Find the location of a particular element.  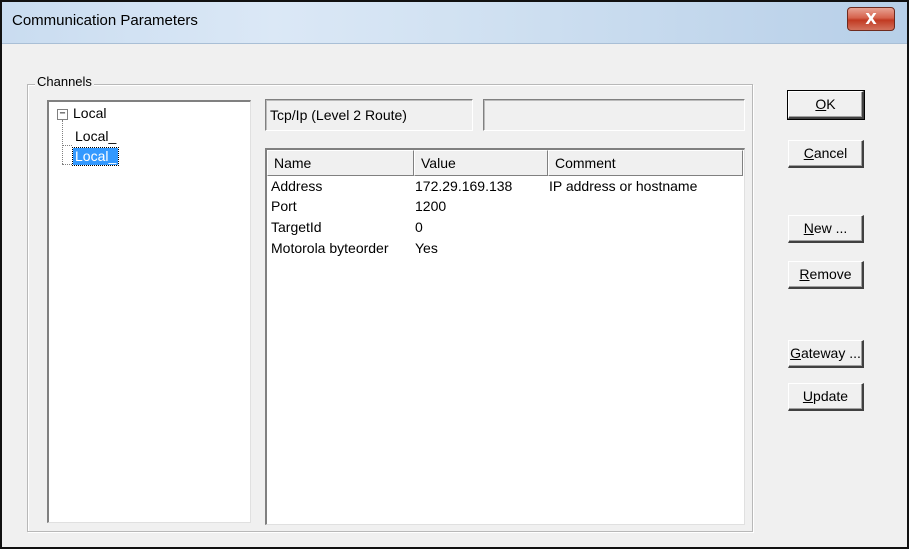

cell-name: Port is located at coordinates (284, 206).